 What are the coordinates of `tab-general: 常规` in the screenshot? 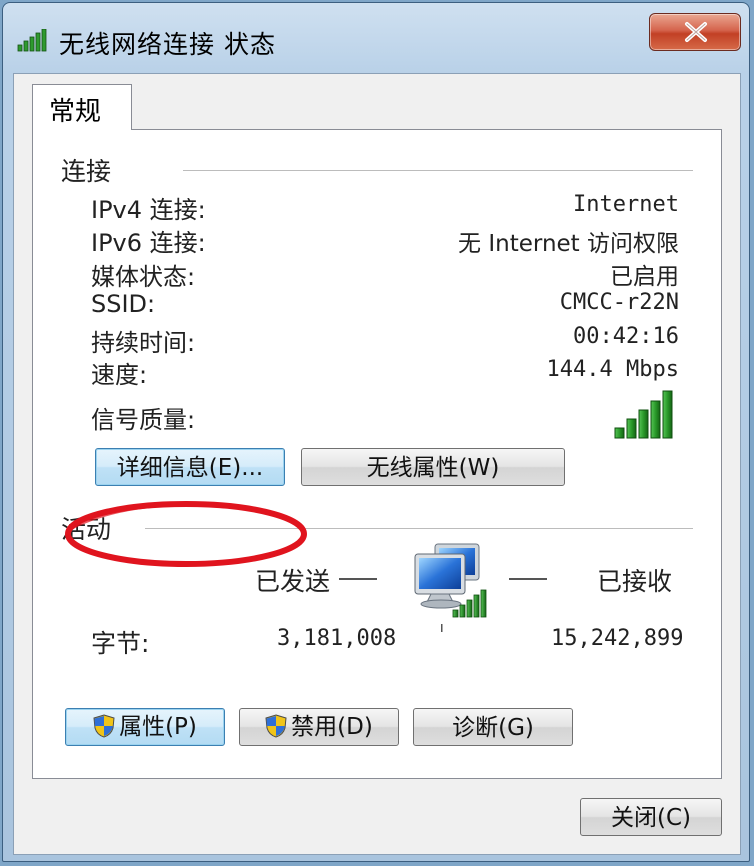 It's located at (82, 107).